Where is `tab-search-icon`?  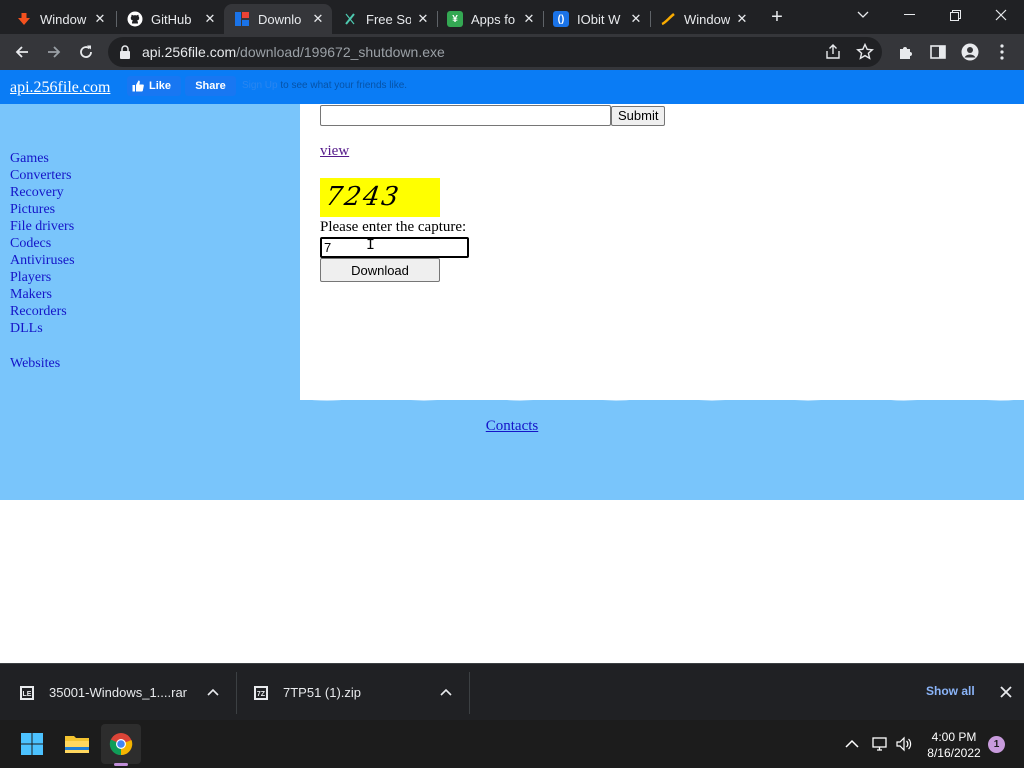
tab-search-icon is located at coordinates (863, 15).